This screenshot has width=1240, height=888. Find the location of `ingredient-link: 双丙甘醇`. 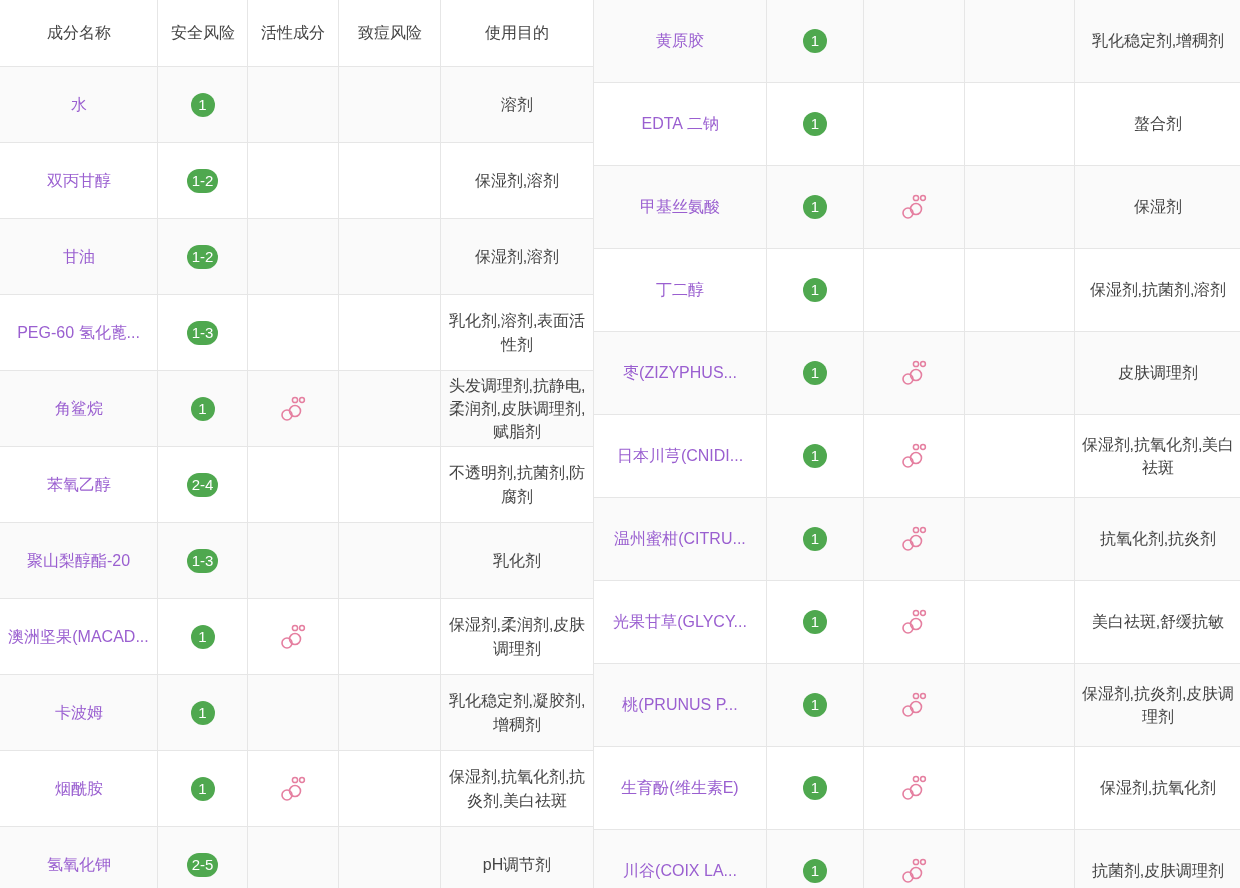

ingredient-link: 双丙甘醇 is located at coordinates (78, 180).